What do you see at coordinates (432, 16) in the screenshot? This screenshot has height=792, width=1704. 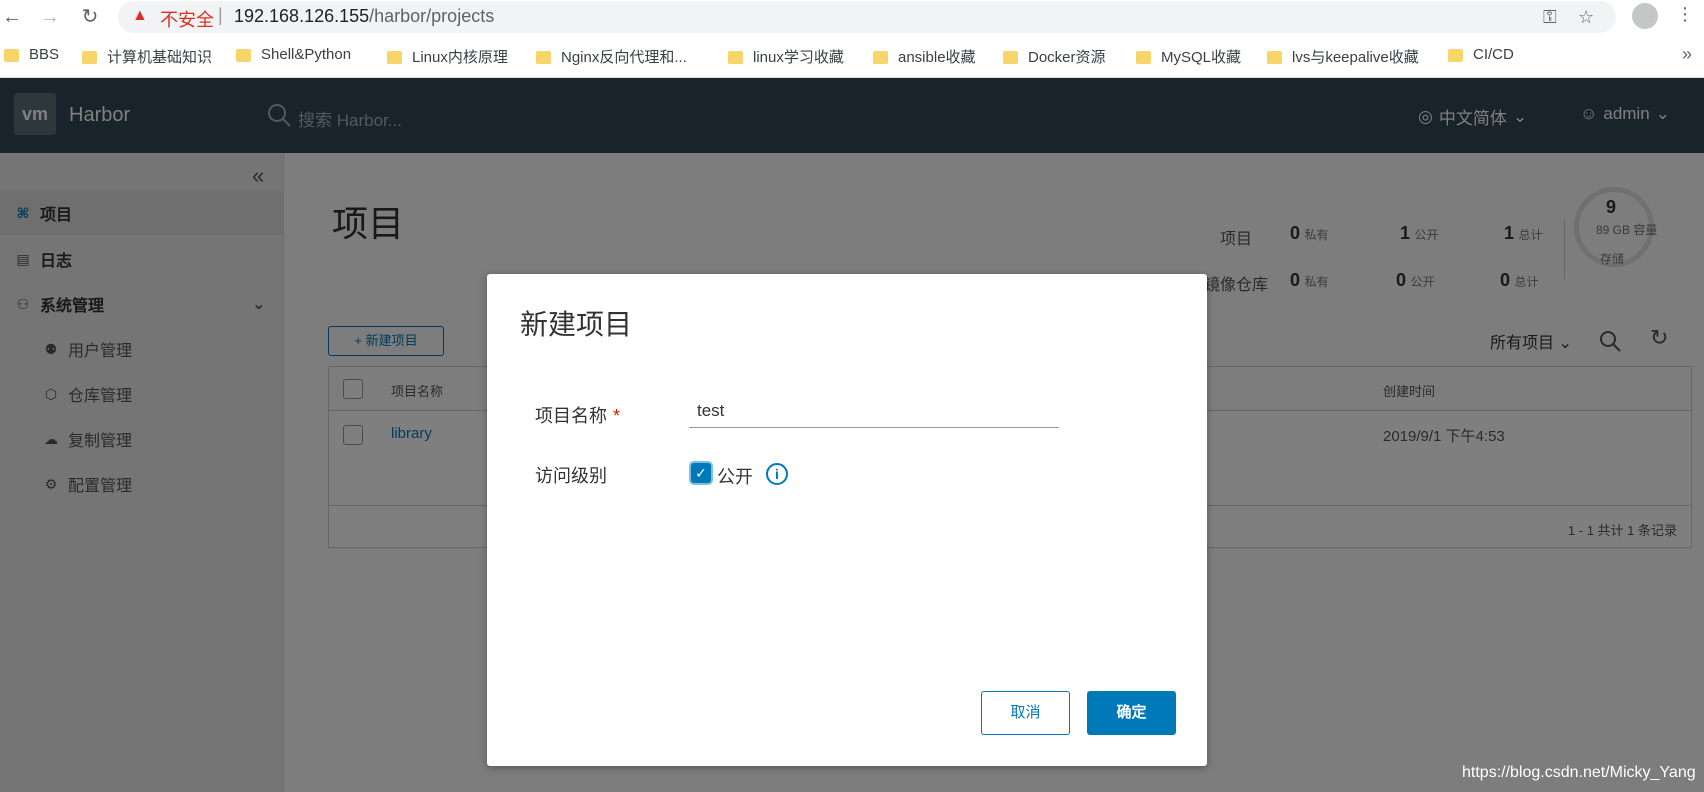 I see `url-path: /harbor/projects` at bounding box center [432, 16].